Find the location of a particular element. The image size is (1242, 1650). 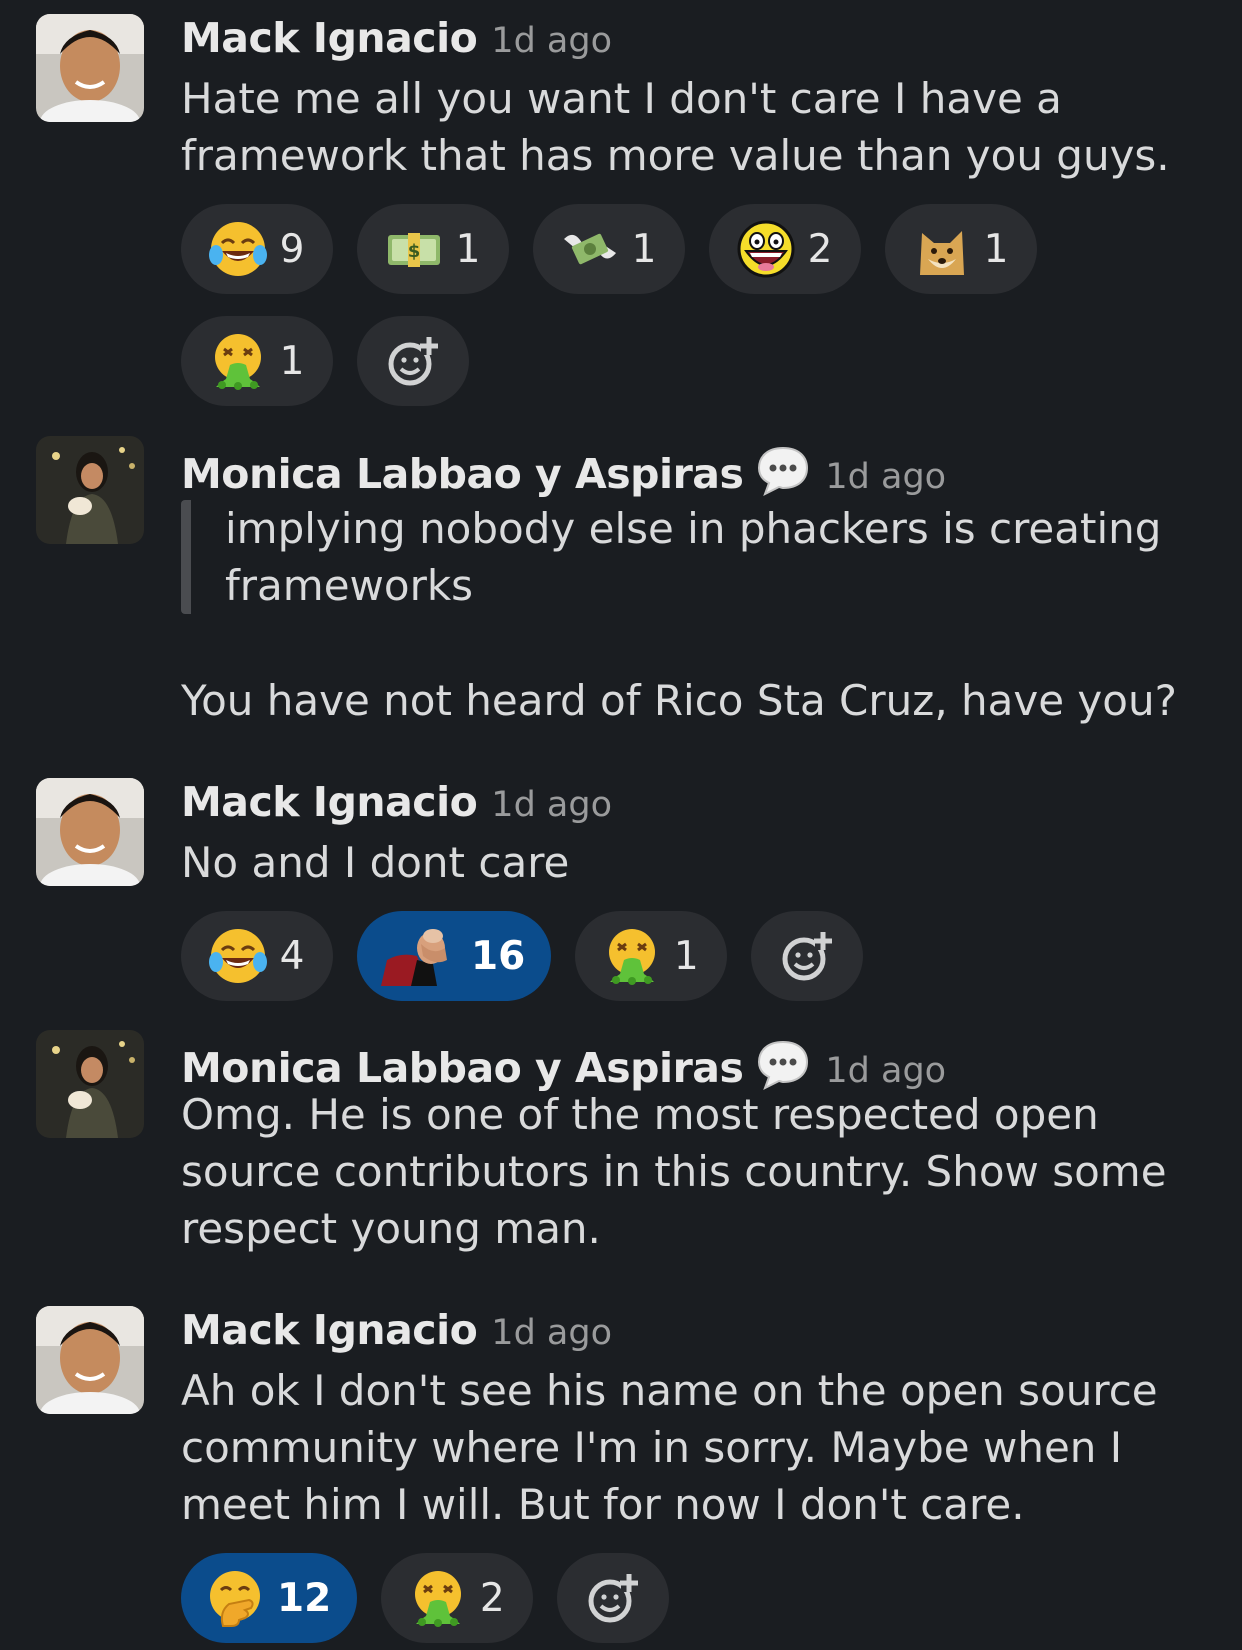

reaction-count: 4 is located at coordinates (292, 956).